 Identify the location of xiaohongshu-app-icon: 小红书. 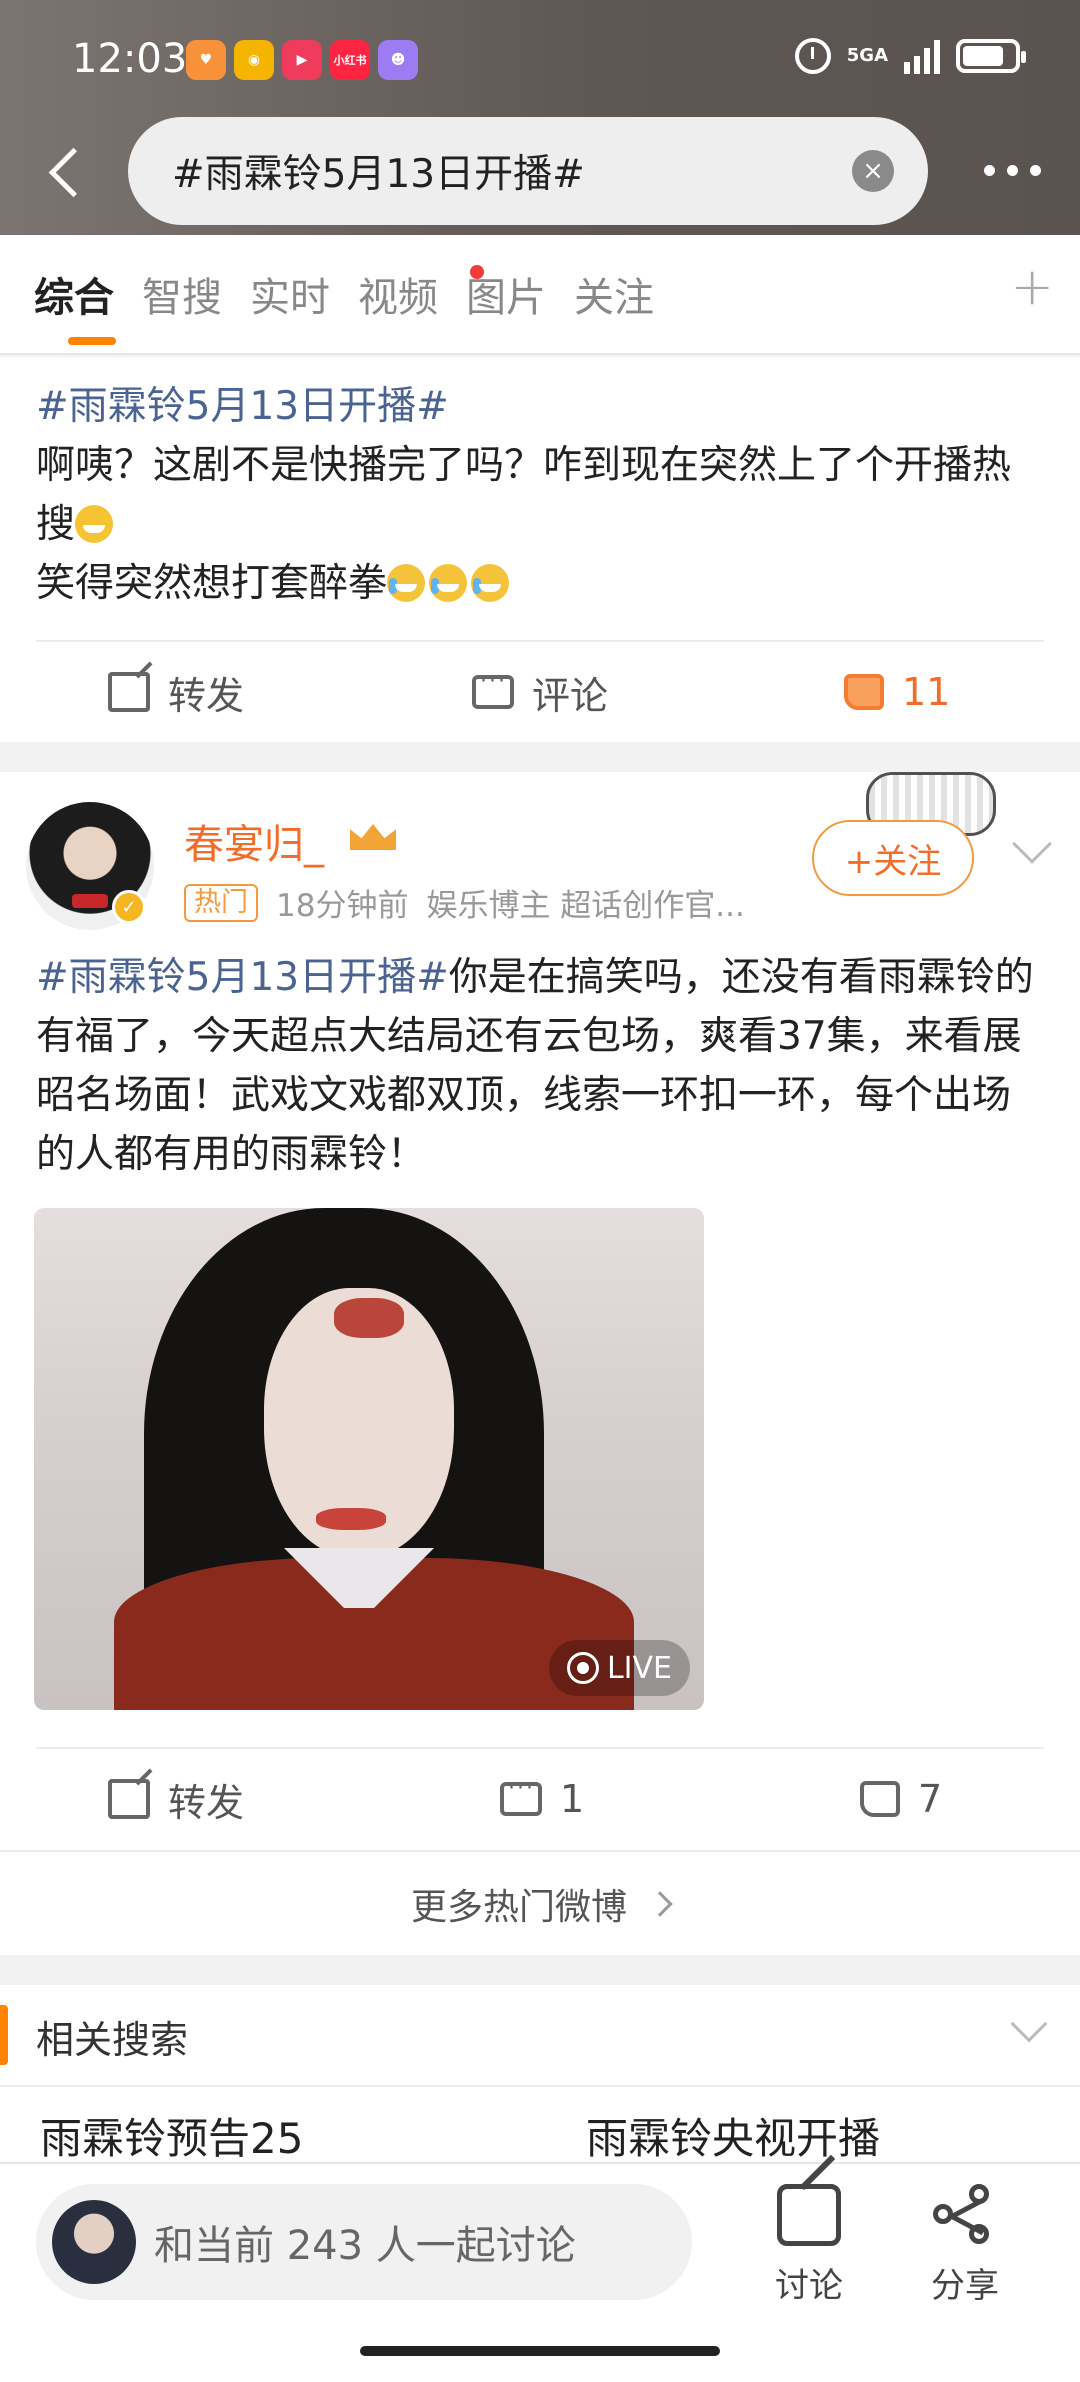
(350, 60).